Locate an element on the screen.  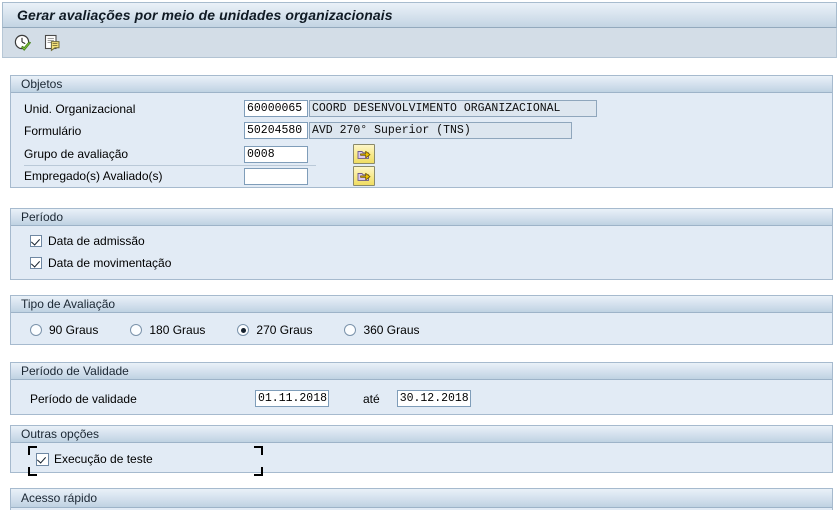
checkbox-data-admissao is located at coordinates (36, 241).